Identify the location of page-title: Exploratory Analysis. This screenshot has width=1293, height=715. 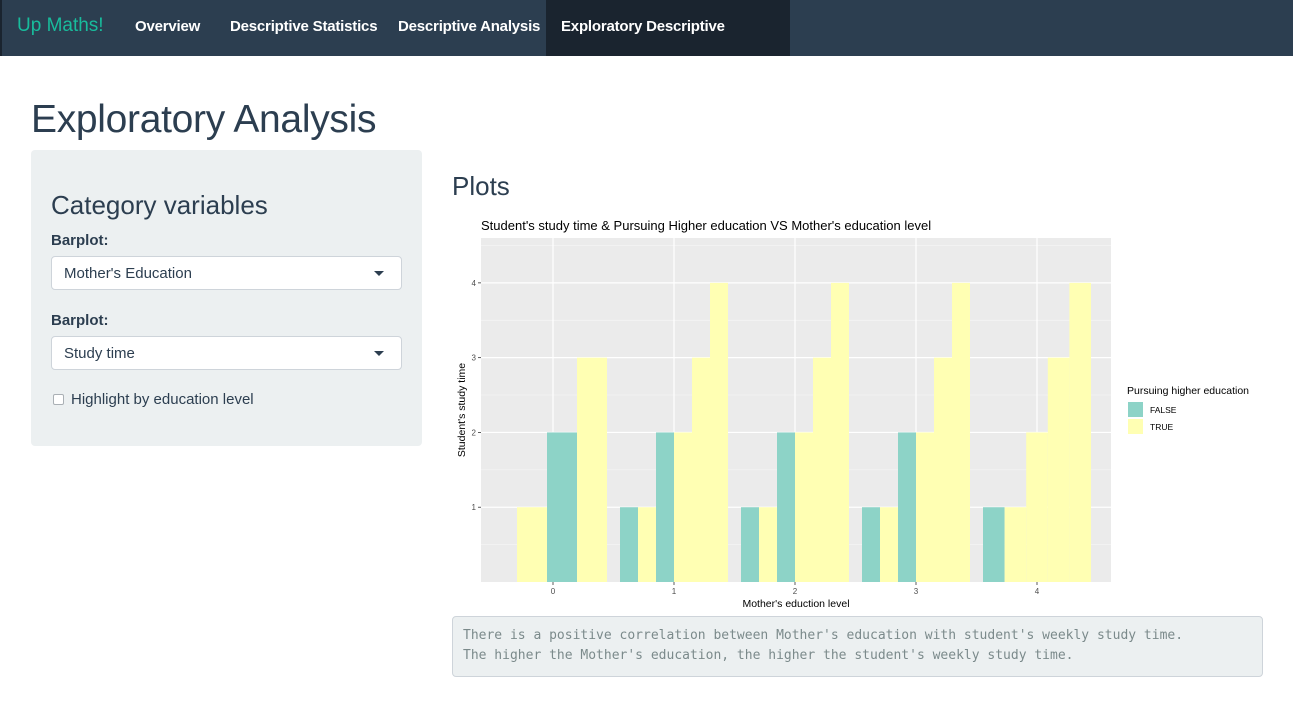
(204, 119).